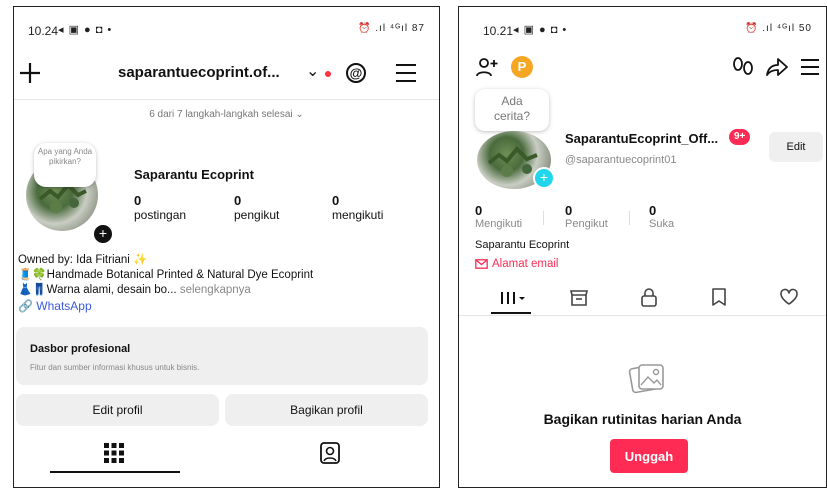  I want to click on stat-following: 0 mengikuti, so click(357, 207).